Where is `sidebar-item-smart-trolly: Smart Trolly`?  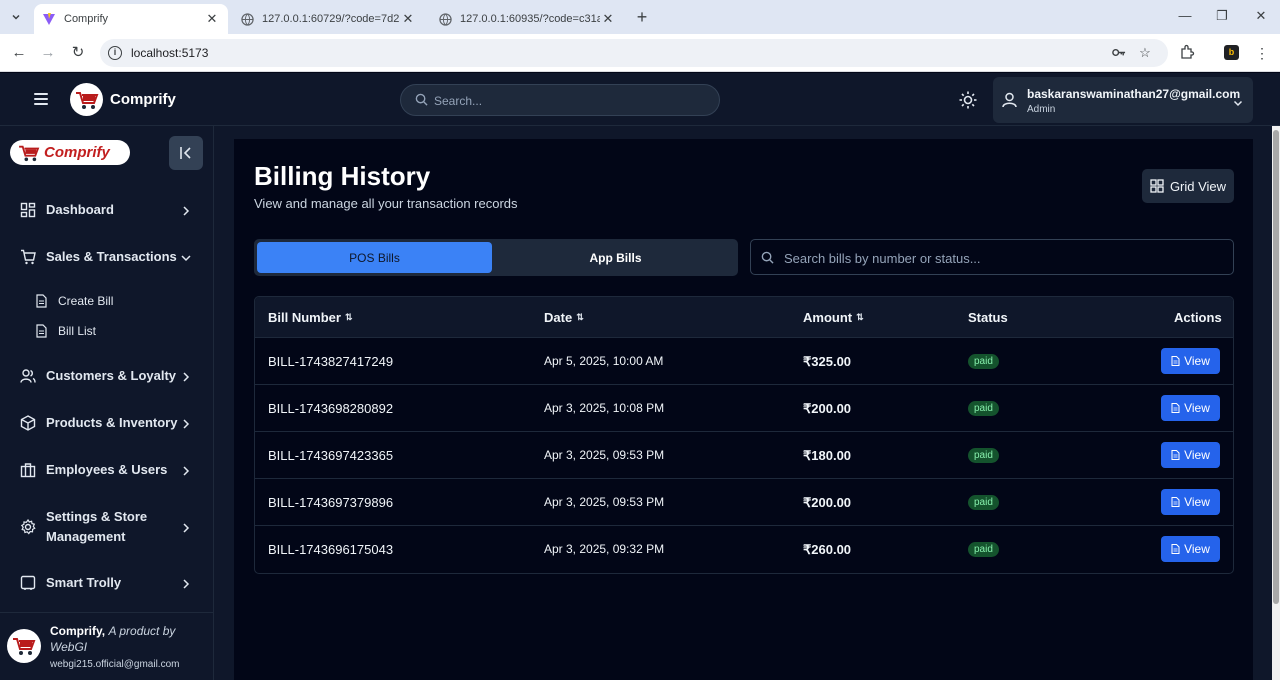
sidebar-item-smart-trolly: Smart Trolly is located at coordinates (107, 583).